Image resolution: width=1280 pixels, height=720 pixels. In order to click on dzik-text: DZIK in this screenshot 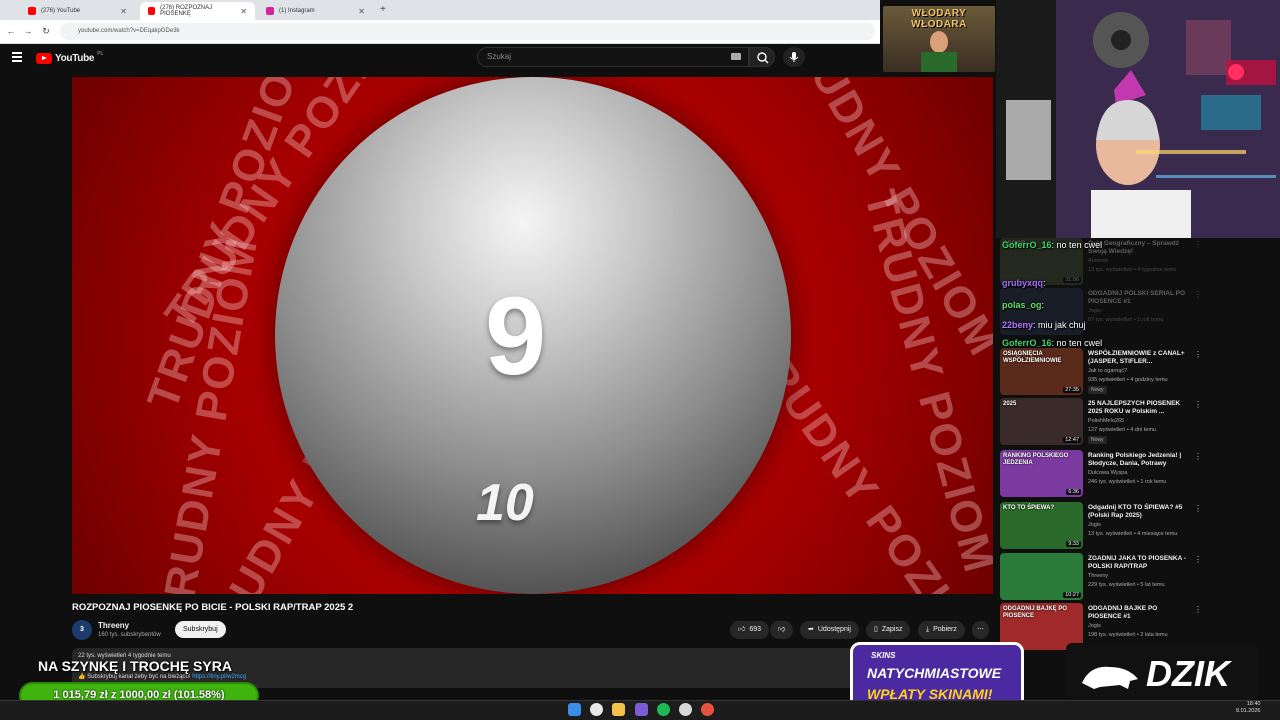, I will do `click(1188, 673)`.